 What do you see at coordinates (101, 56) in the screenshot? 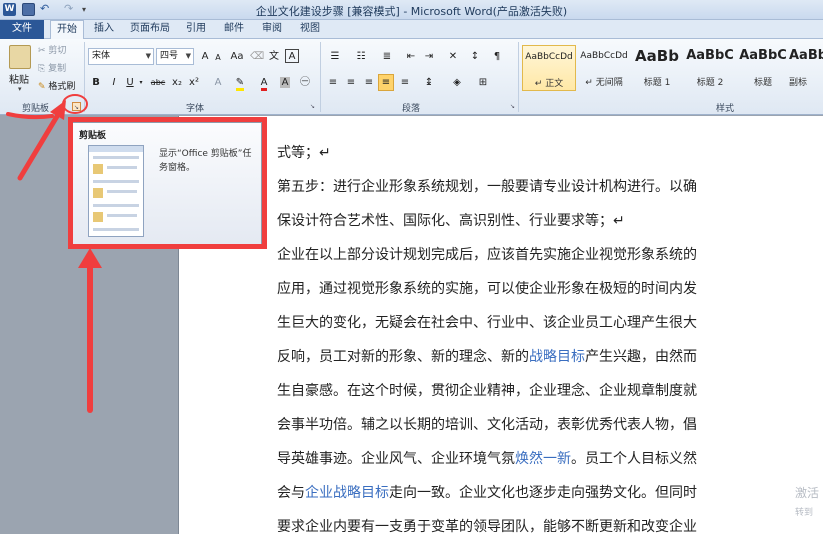
I see `font-name-value: 宋体` at bounding box center [101, 56].